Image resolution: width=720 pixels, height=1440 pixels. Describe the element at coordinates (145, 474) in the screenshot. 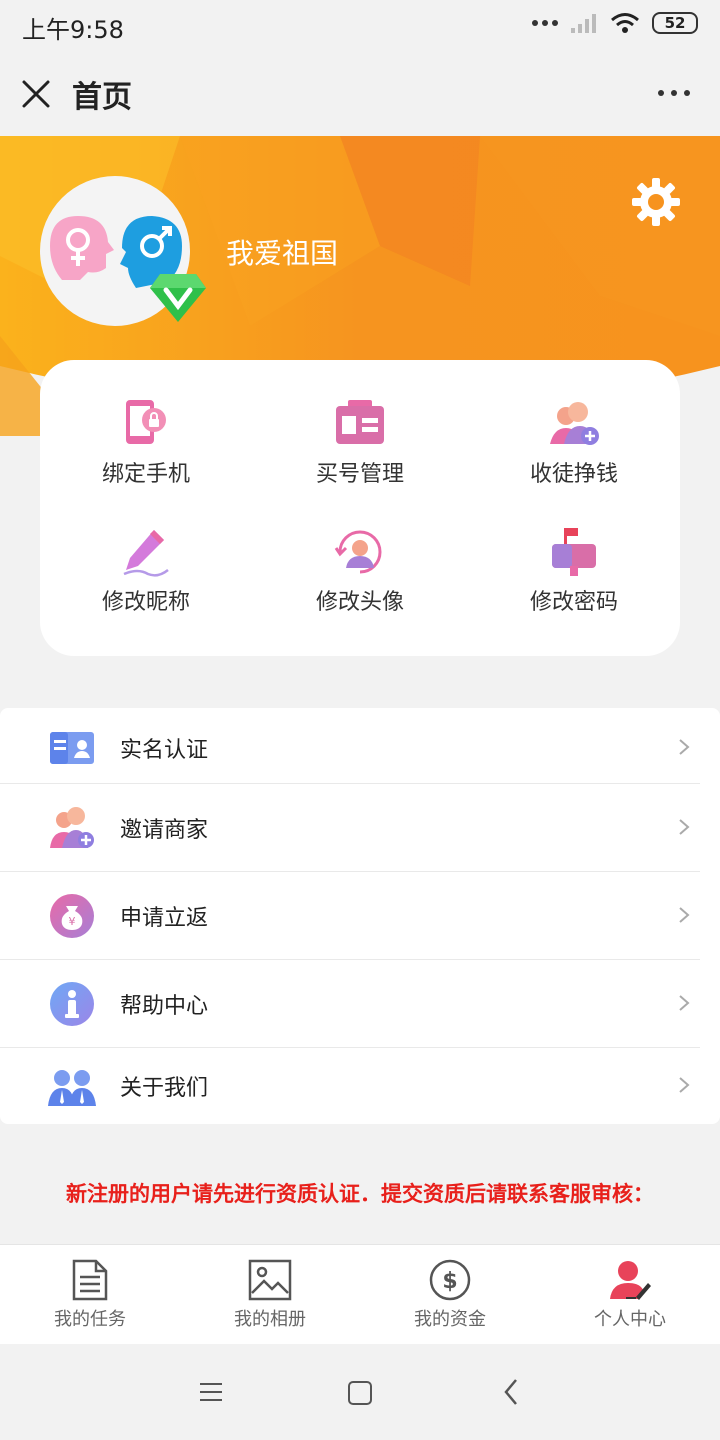

I see `bind-phone-label: 绑定手机` at that location.